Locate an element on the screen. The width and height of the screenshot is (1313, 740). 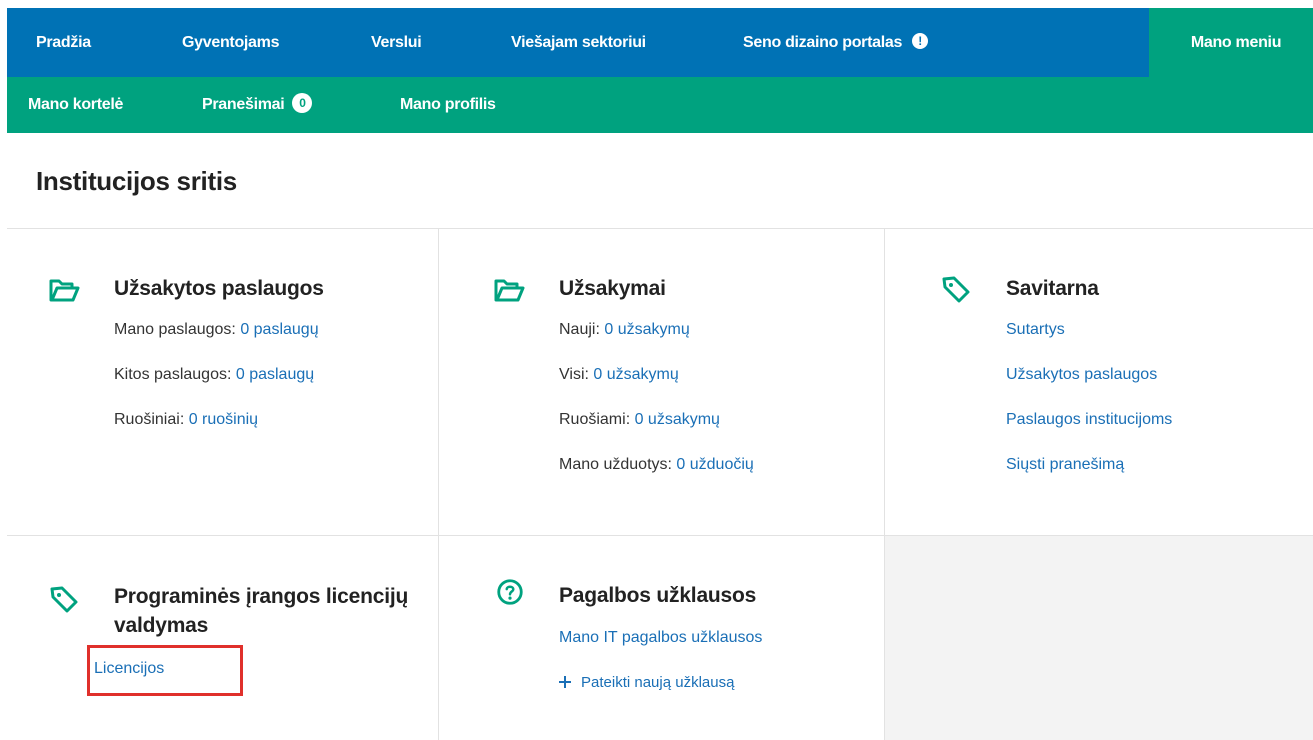
list-item: Ruošiniai: 0 ruošinių is located at coordinates (216, 432).